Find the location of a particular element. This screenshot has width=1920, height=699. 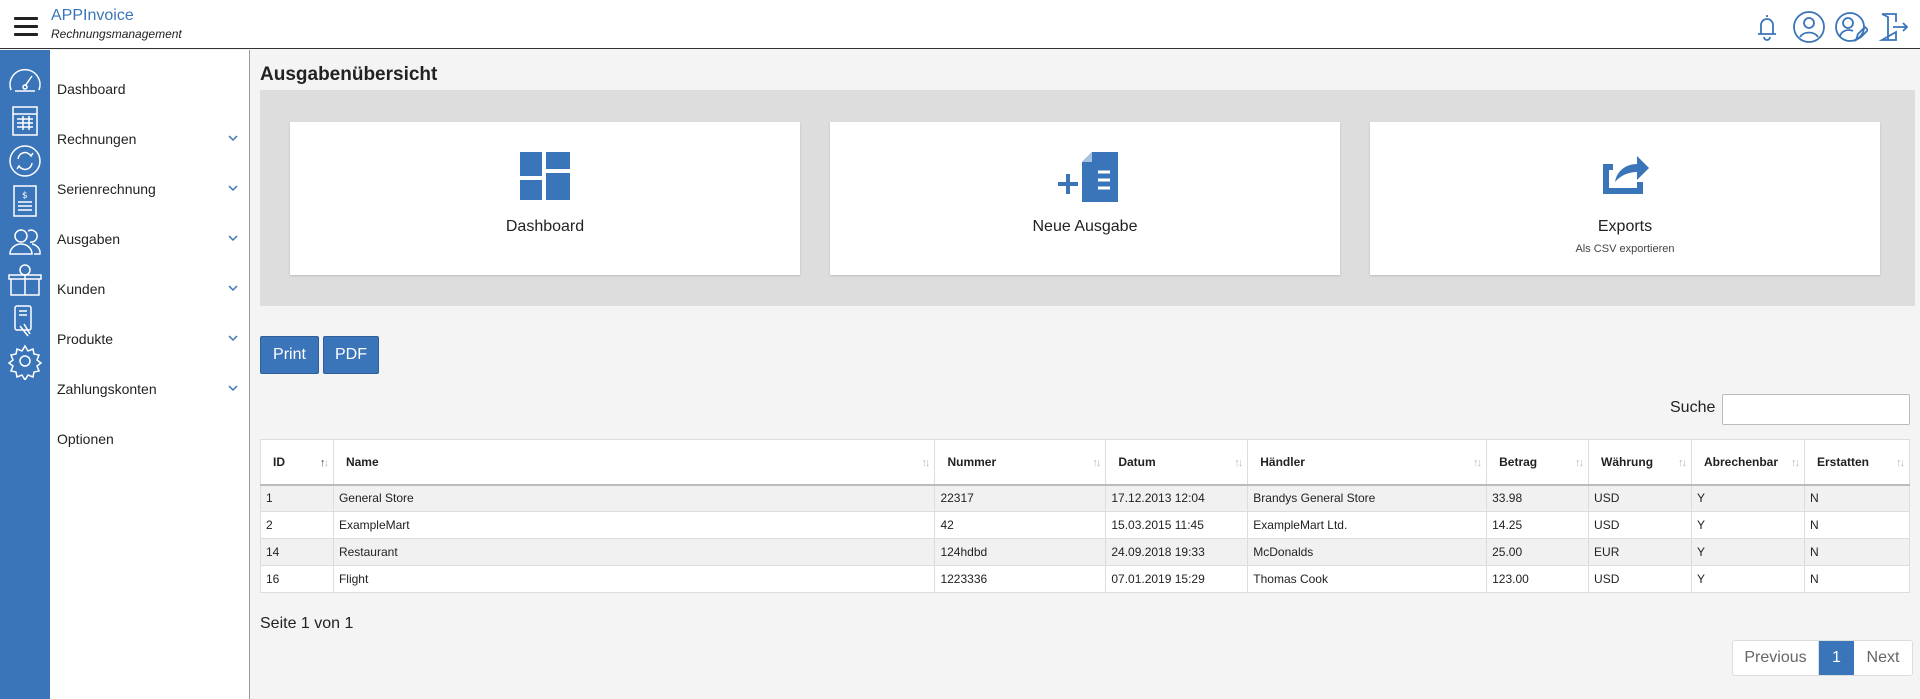

sidebar-item-label: Produkte is located at coordinates (85, 339).